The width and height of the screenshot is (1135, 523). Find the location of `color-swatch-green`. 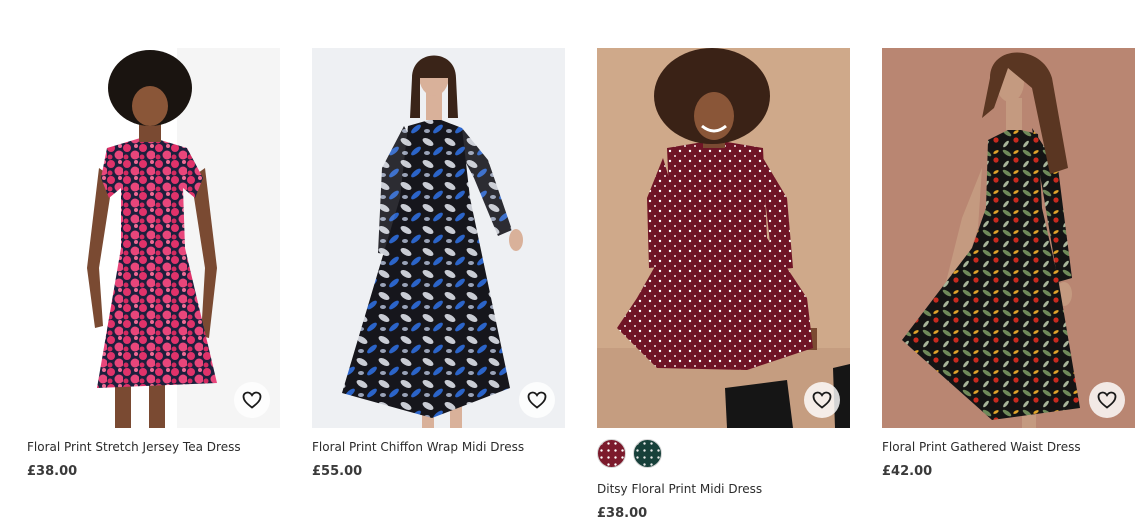

color-swatch-green is located at coordinates (647, 453).